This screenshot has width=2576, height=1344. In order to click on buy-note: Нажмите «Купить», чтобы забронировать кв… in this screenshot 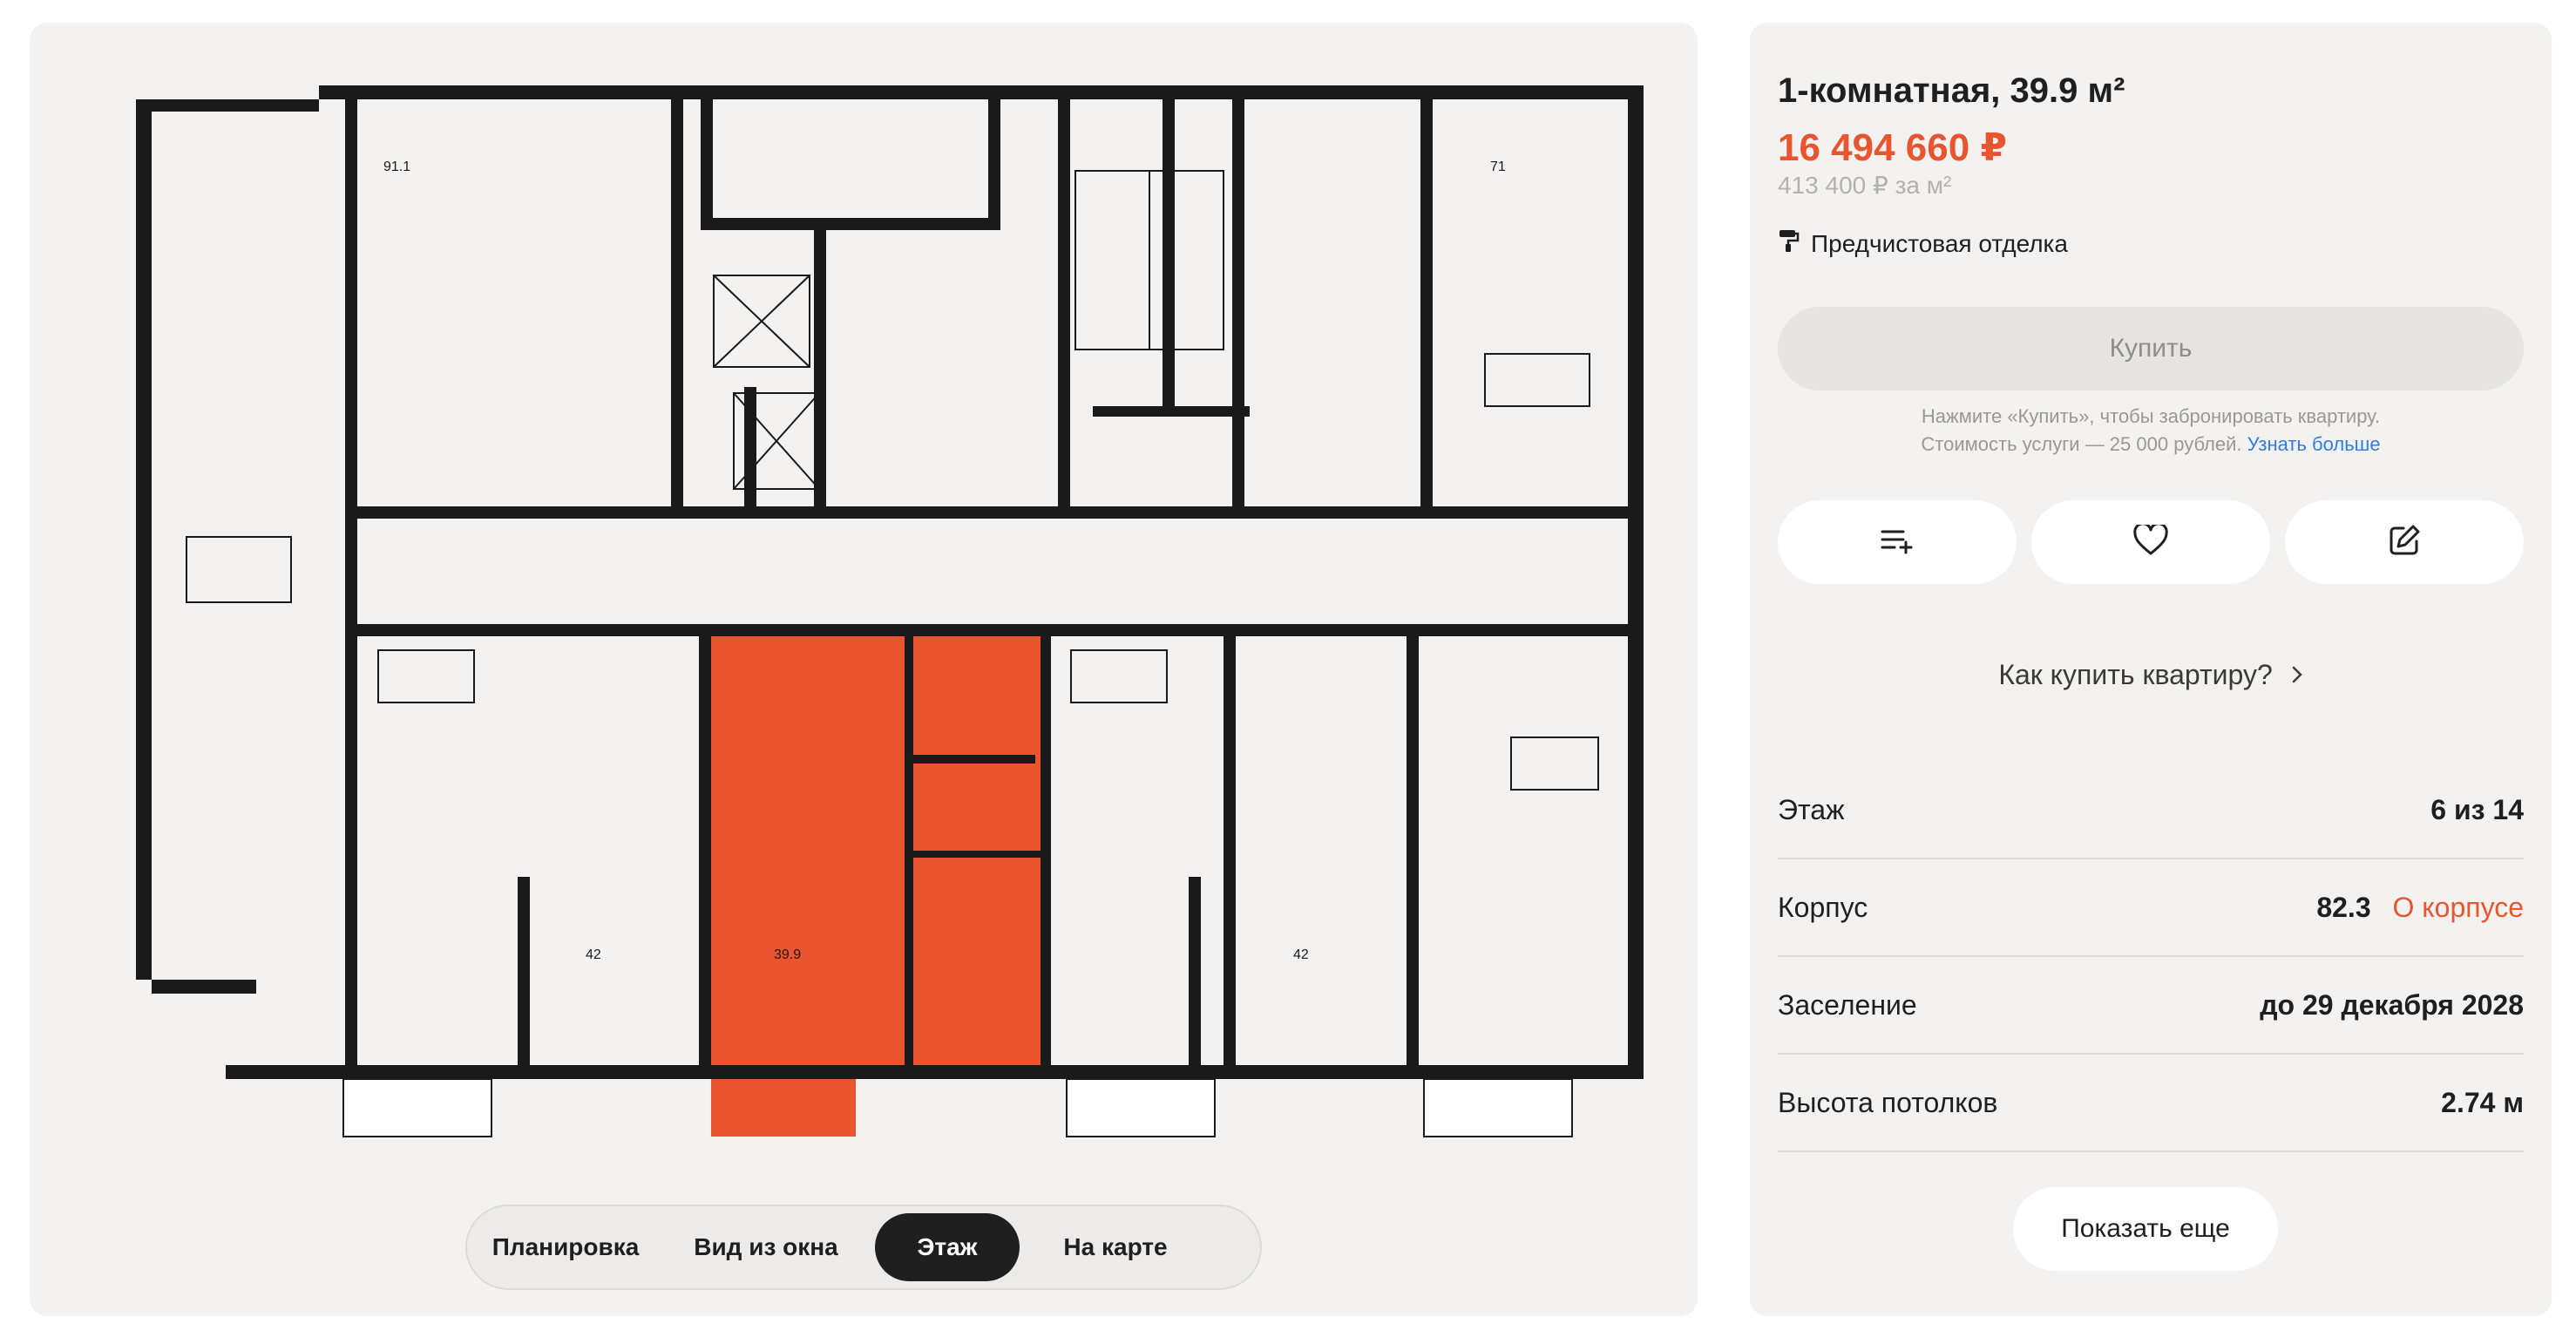, I will do `click(2151, 430)`.